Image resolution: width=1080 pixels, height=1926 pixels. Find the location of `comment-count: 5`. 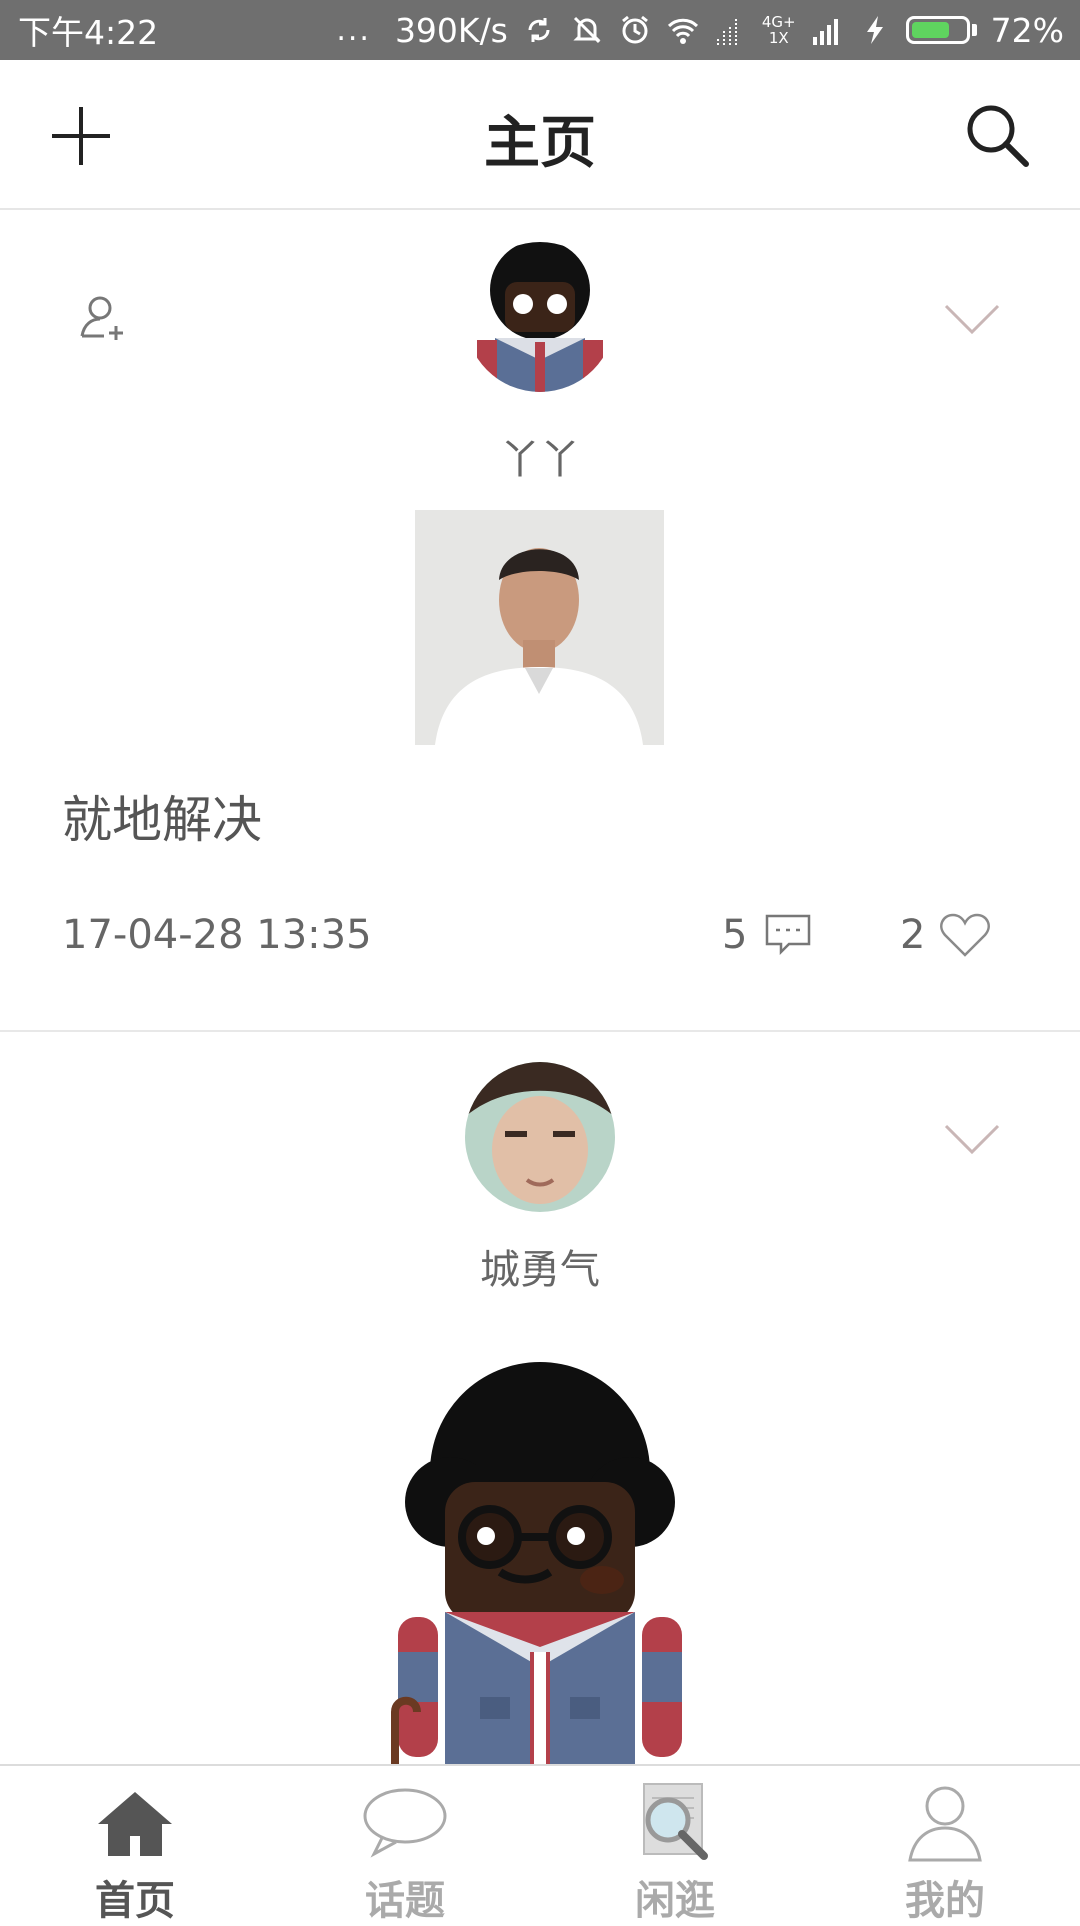

comment-count: 5 is located at coordinates (735, 935).